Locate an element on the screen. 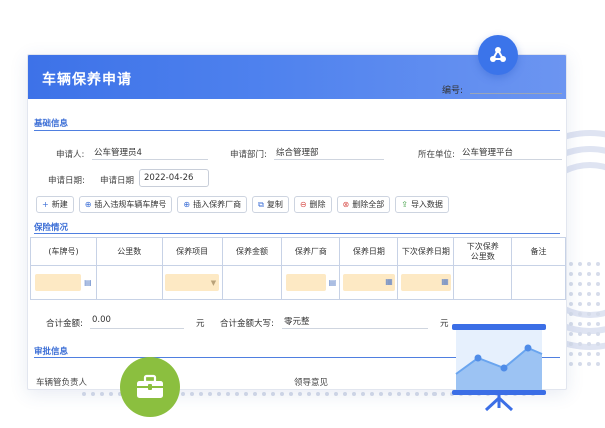 The image size is (605, 428). briefcase-icon-glyph is located at coordinates (150, 386).